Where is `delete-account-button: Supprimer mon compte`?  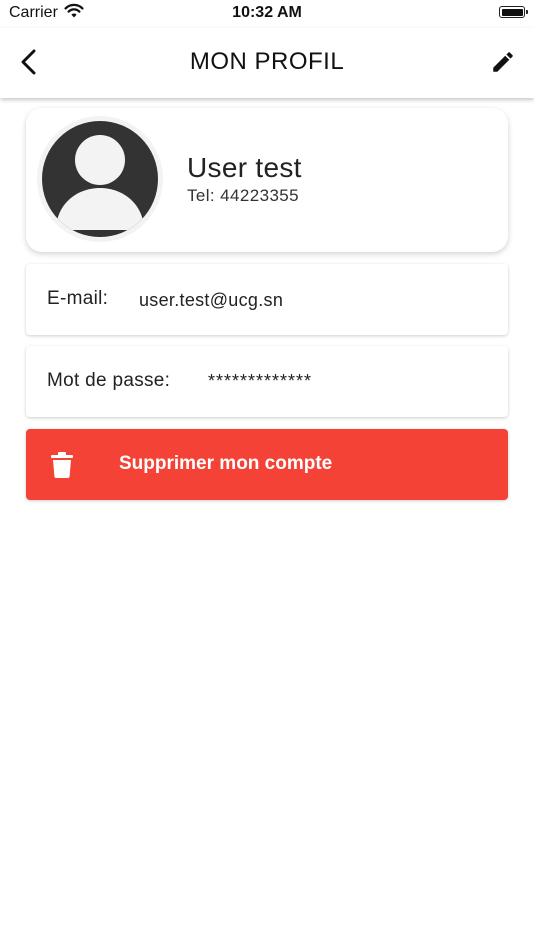
delete-account-button: Supprimer mon compte is located at coordinates (267, 464).